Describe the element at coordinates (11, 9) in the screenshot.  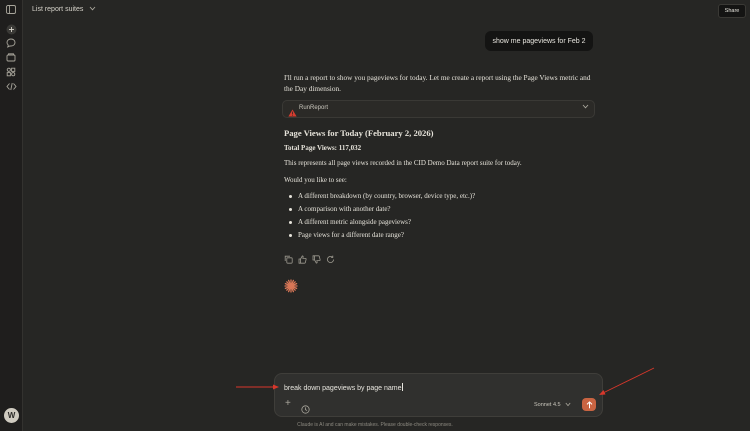
I see `sidebar-toggle-icon` at that location.